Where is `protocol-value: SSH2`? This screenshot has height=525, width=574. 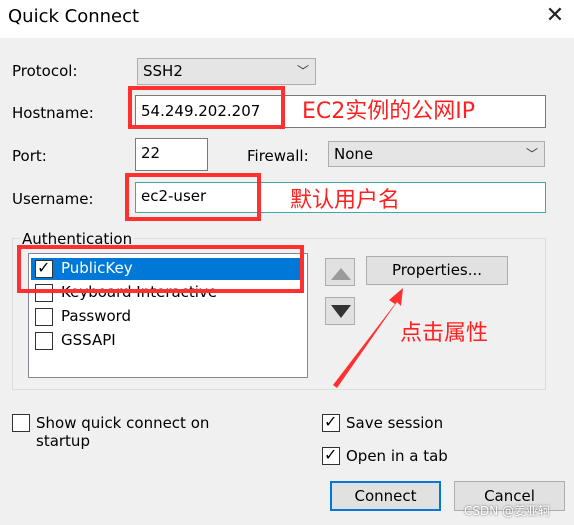 protocol-value: SSH2 is located at coordinates (163, 71).